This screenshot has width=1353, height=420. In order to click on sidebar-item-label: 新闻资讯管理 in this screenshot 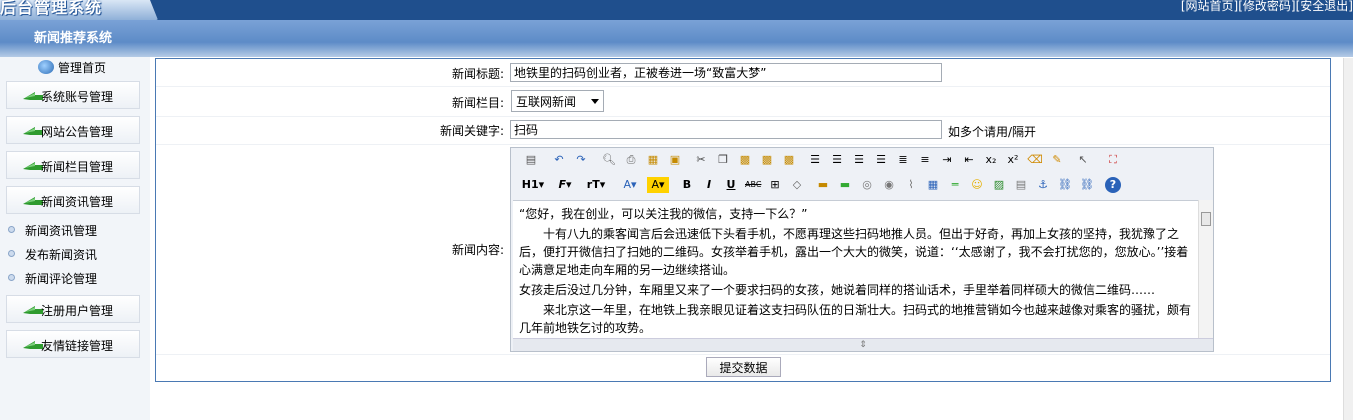, I will do `click(77, 202)`.